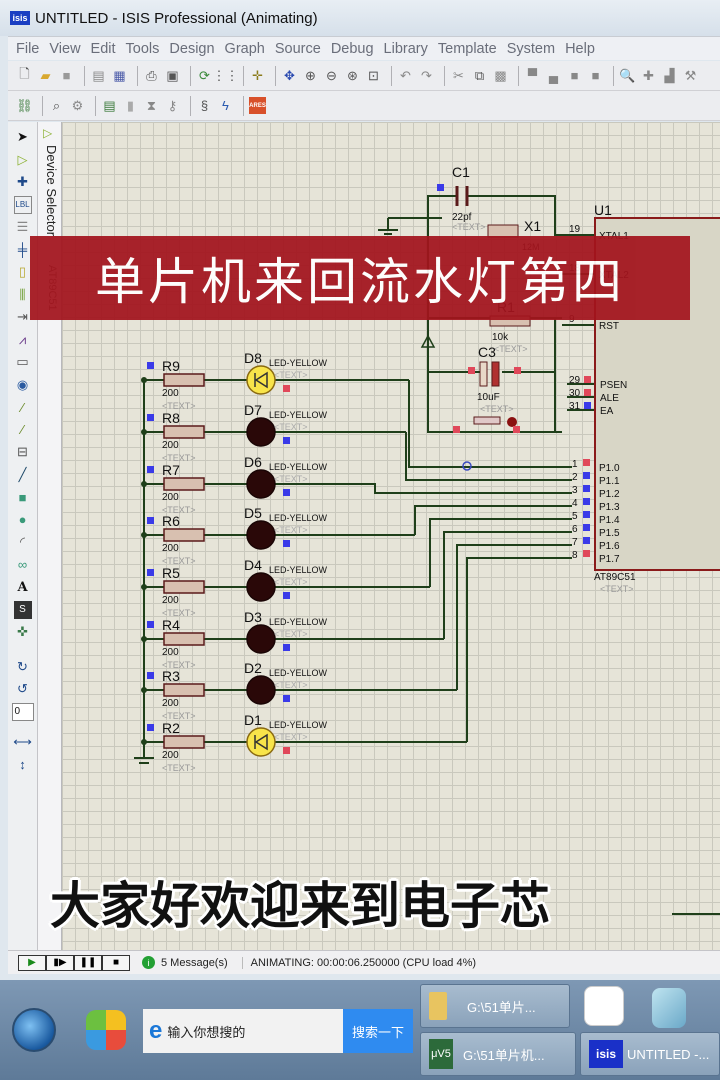  I want to click on mirror-x-icon: ⟷, so click(22, 742).